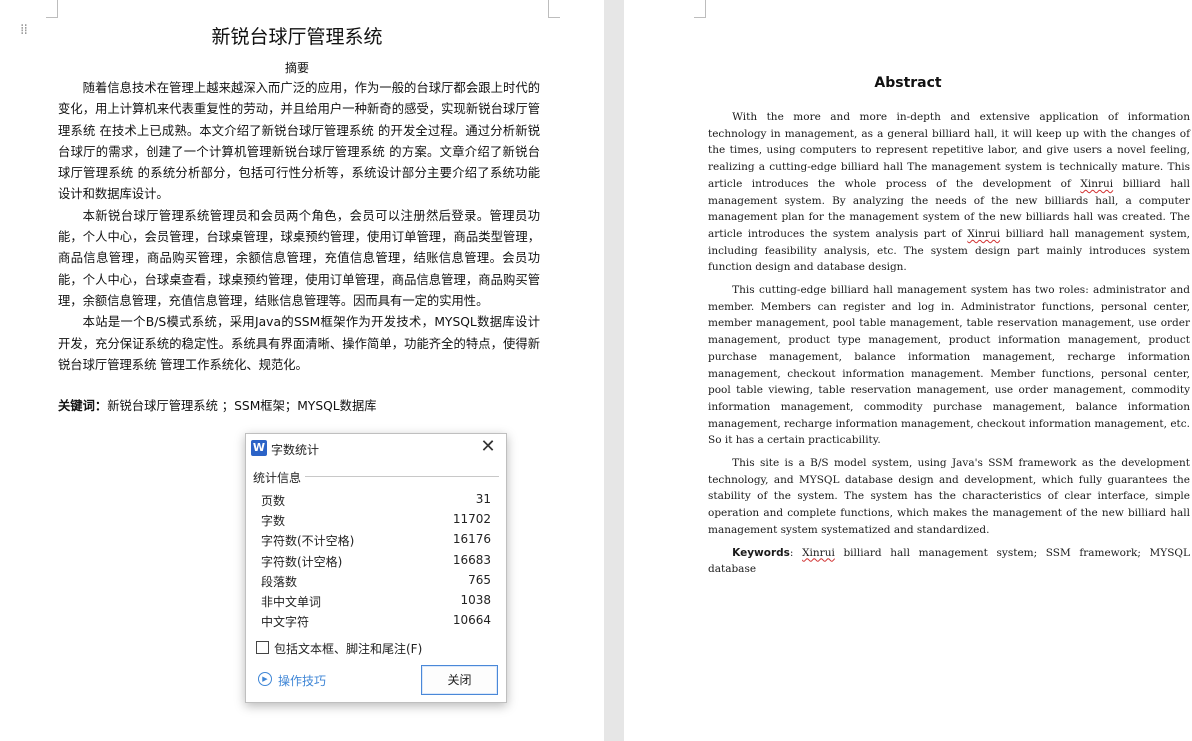 The width and height of the screenshot is (1192, 741). What do you see at coordinates (376, 448) in the screenshot?
I see `dialog-titlebar: W 字数统计 ✕` at bounding box center [376, 448].